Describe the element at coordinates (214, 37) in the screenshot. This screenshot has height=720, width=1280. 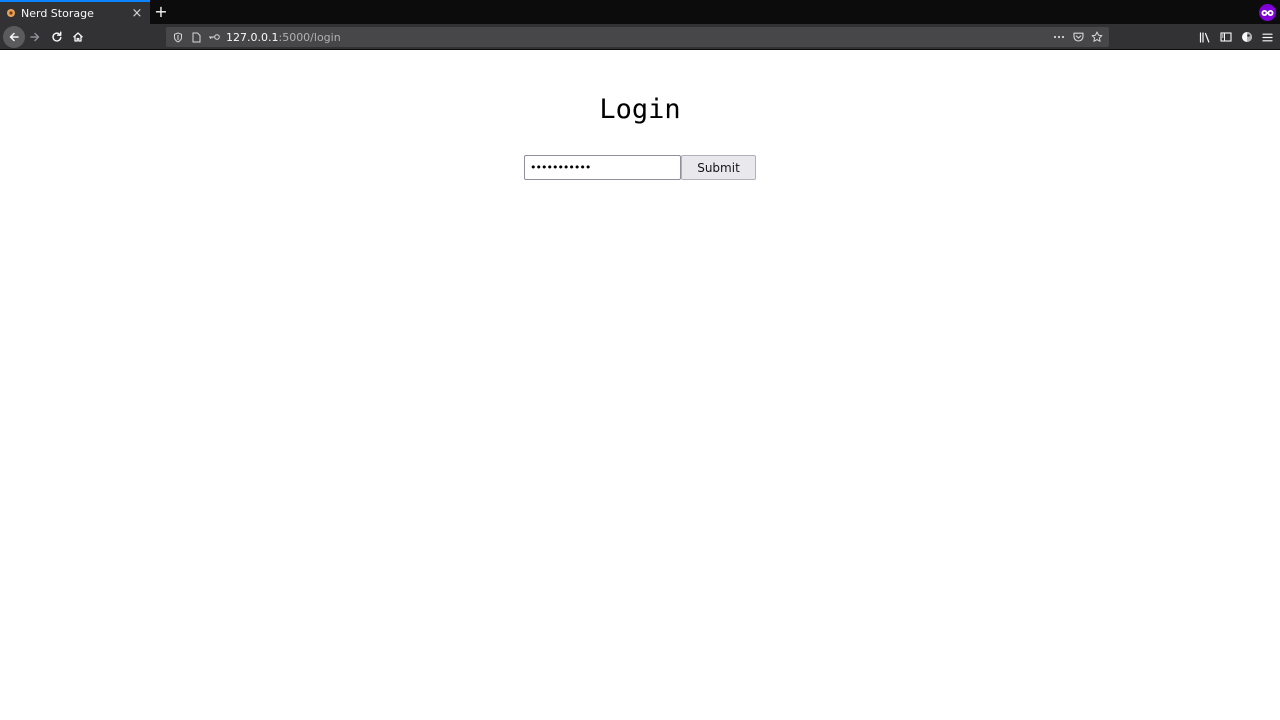
I see `key-icon` at that location.